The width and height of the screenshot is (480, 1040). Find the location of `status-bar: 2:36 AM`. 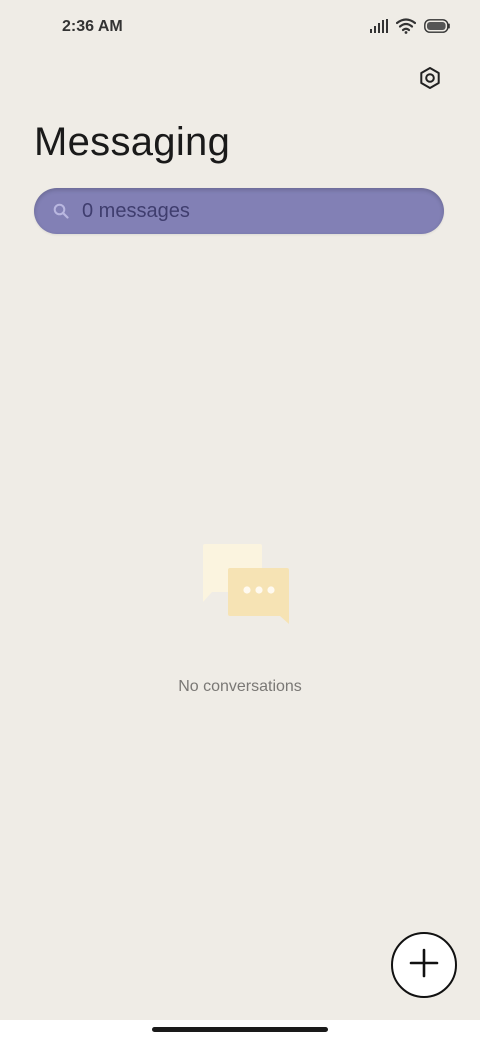

status-bar: 2:36 AM is located at coordinates (240, 28).